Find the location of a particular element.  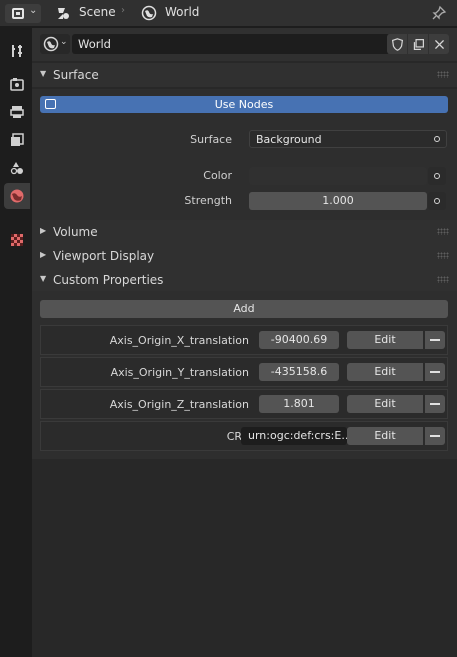

custom-properties-panel-title: Custom Properties is located at coordinates (108, 280).